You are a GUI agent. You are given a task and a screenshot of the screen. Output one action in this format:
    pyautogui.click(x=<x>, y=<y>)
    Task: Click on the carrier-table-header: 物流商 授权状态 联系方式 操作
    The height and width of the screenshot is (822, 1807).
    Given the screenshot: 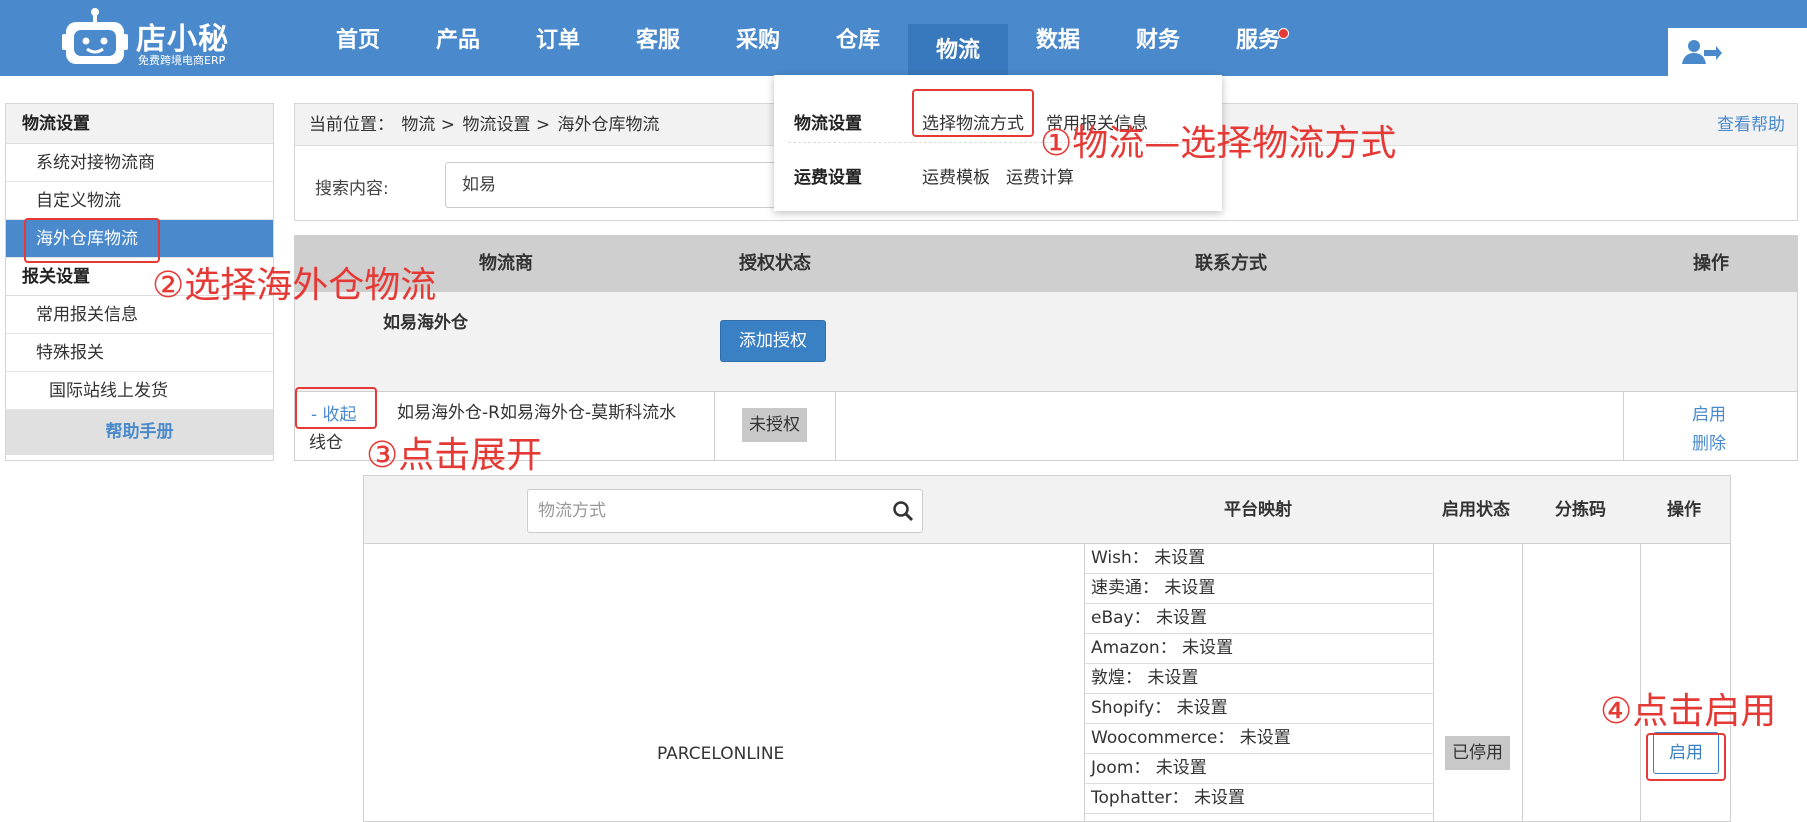 What is the action you would take?
    pyautogui.click(x=1046, y=264)
    